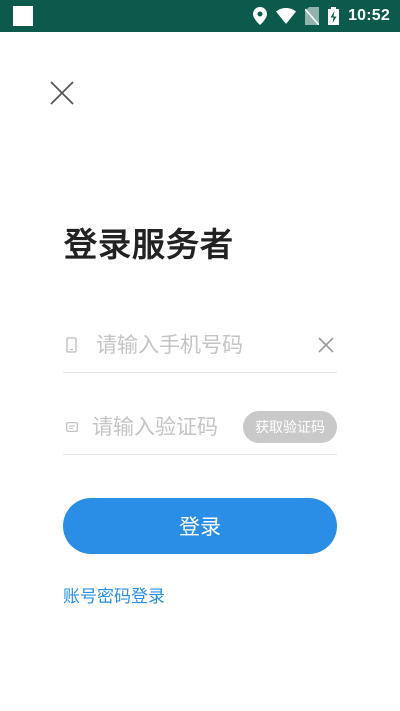 The image size is (400, 711). I want to click on wifi-icon, so click(286, 16).